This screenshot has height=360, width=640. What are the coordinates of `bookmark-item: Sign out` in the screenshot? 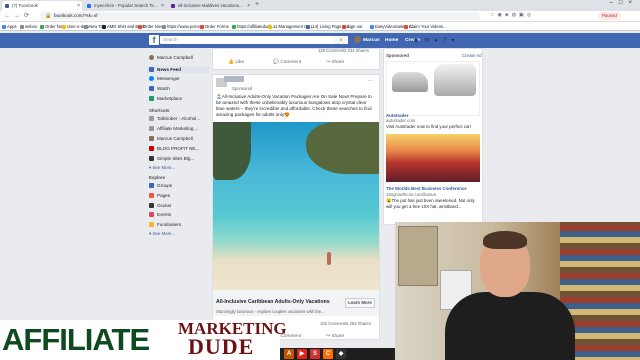 It's located at (352, 26).